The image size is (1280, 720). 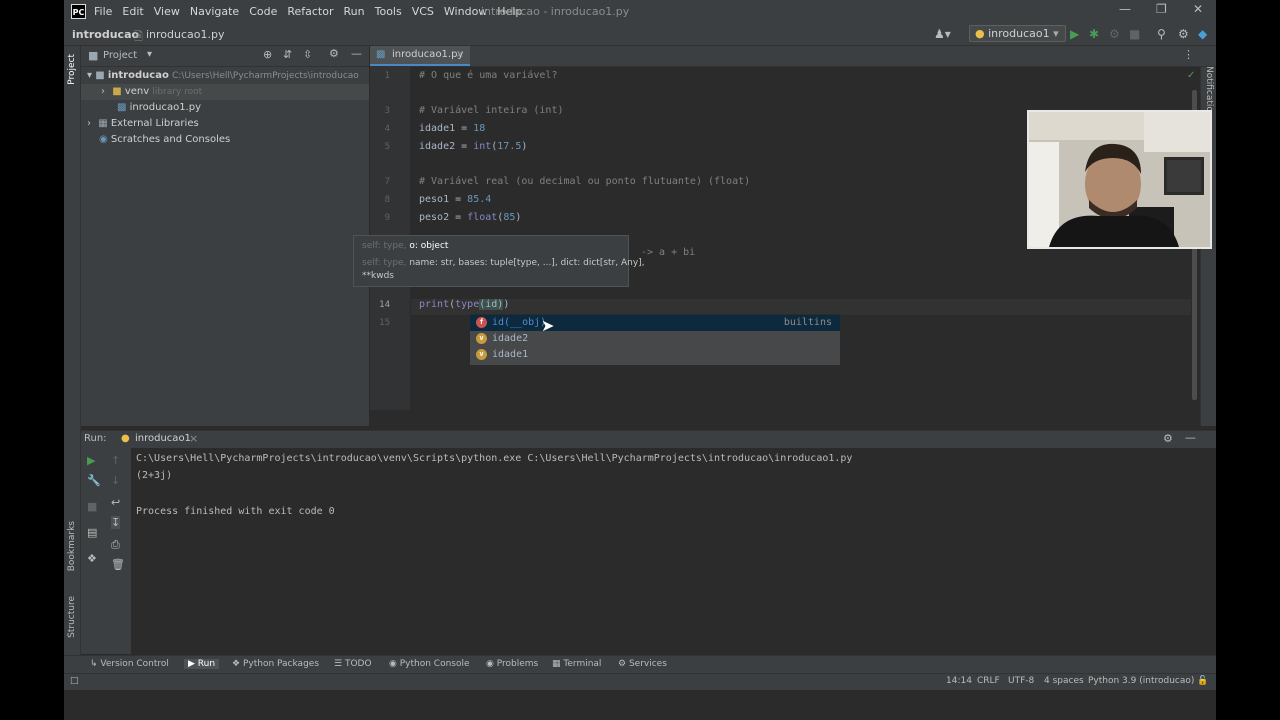 I want to click on function-icon: f, so click(x=481, y=322).